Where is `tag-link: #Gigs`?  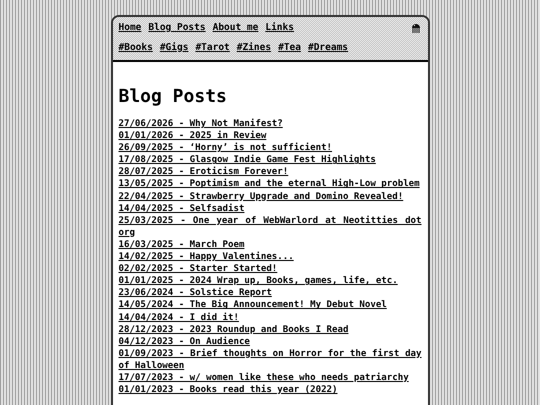 tag-link: #Gigs is located at coordinates (174, 48).